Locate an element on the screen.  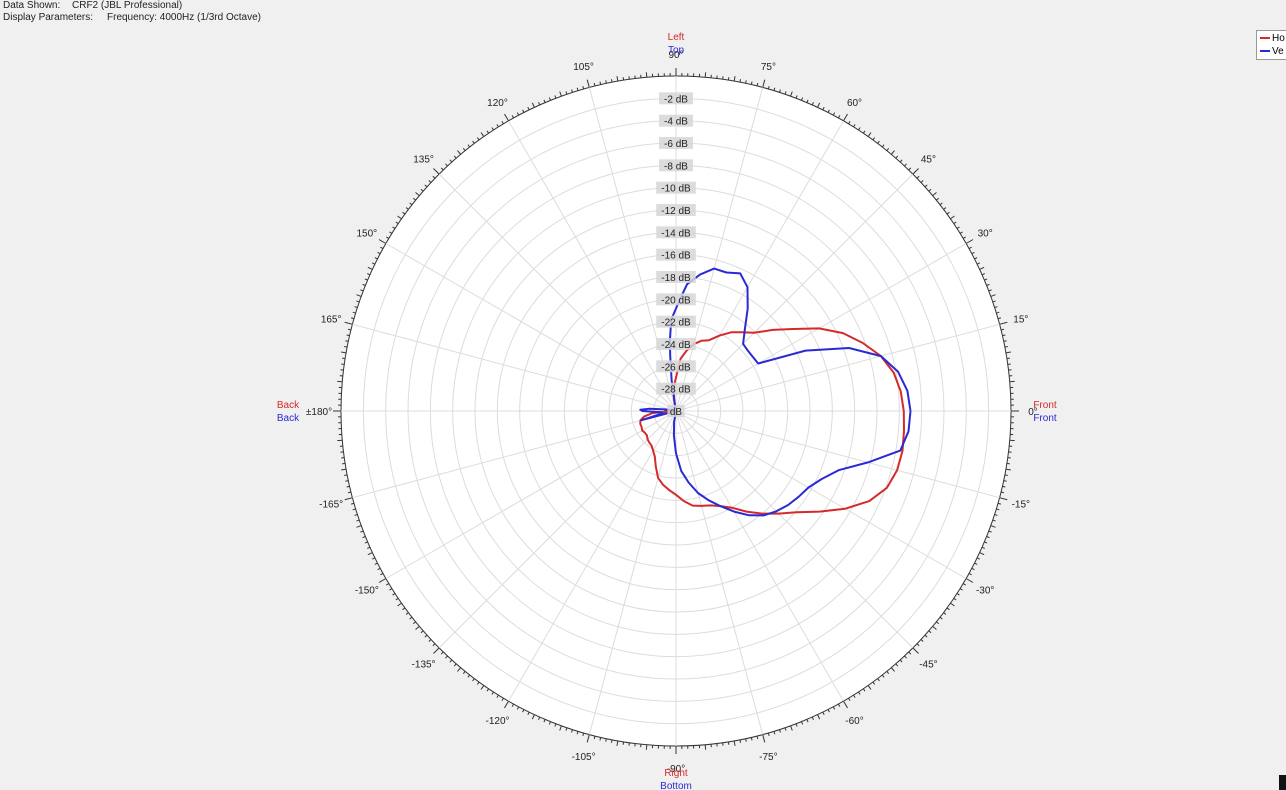
ring-label: dB is located at coordinates (676, 411).